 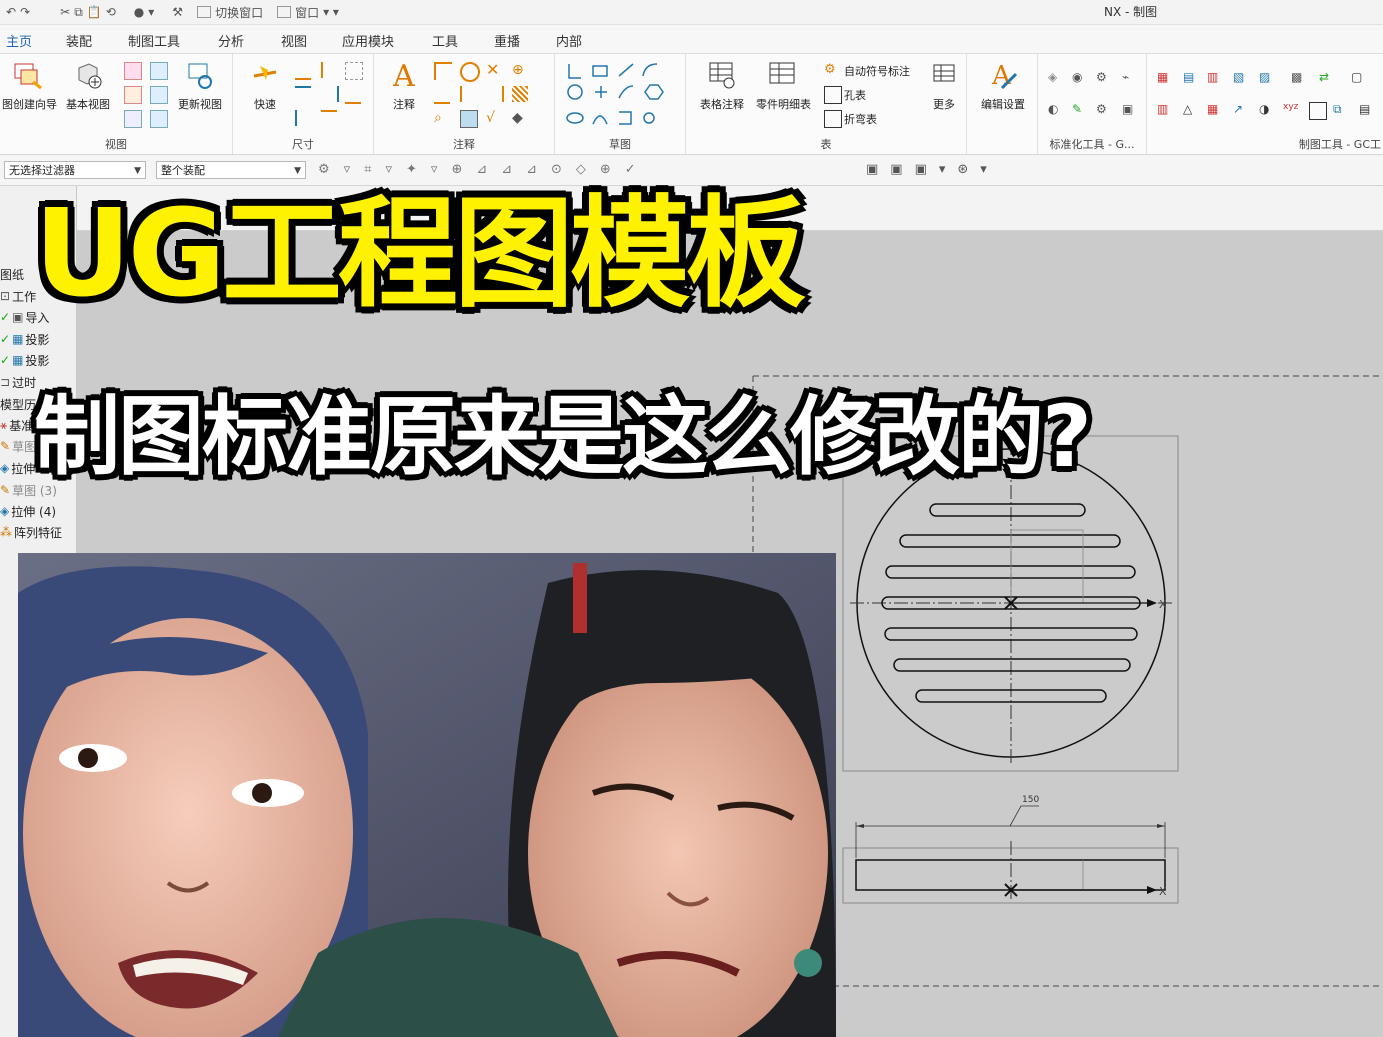 I want to click on cut-icon: ✂, so click(x=65, y=12).